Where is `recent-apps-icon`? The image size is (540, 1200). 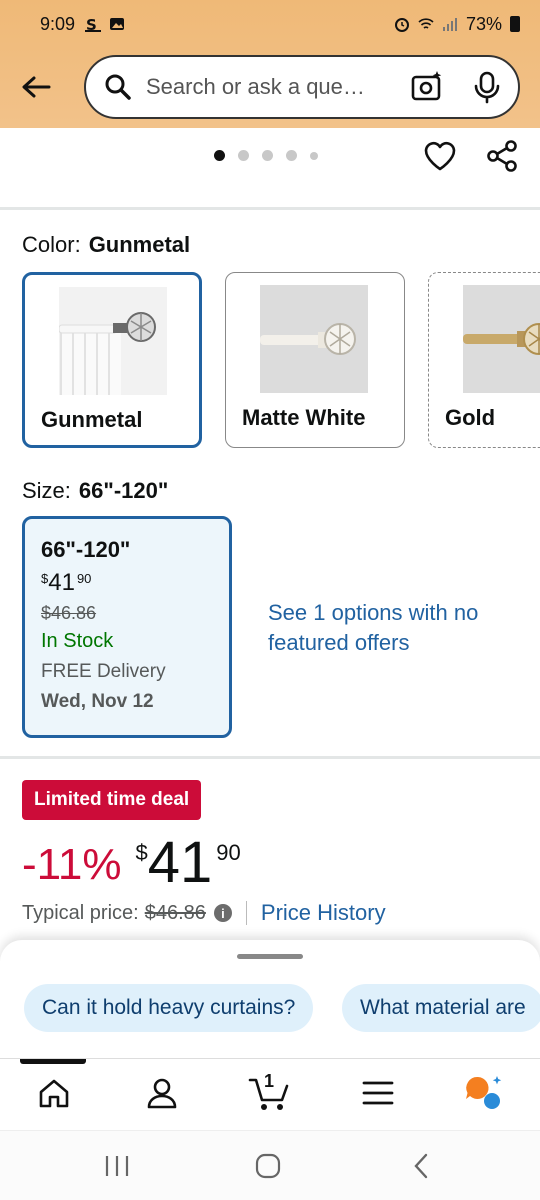
recent-apps-icon is located at coordinates (117, 1166).